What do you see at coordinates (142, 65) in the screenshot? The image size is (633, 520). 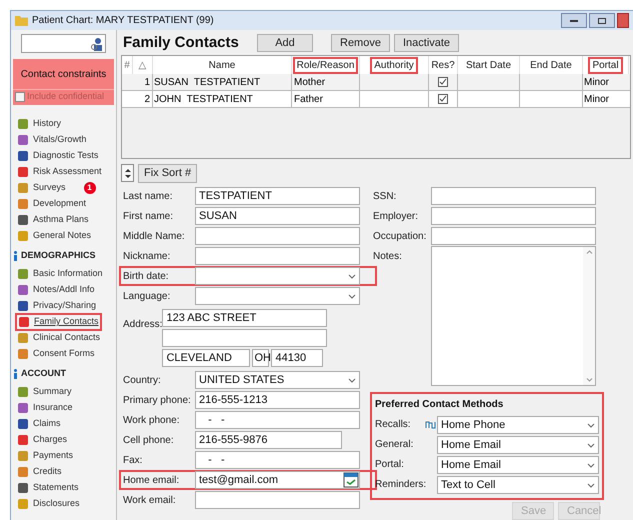 I see `column-header: △` at bounding box center [142, 65].